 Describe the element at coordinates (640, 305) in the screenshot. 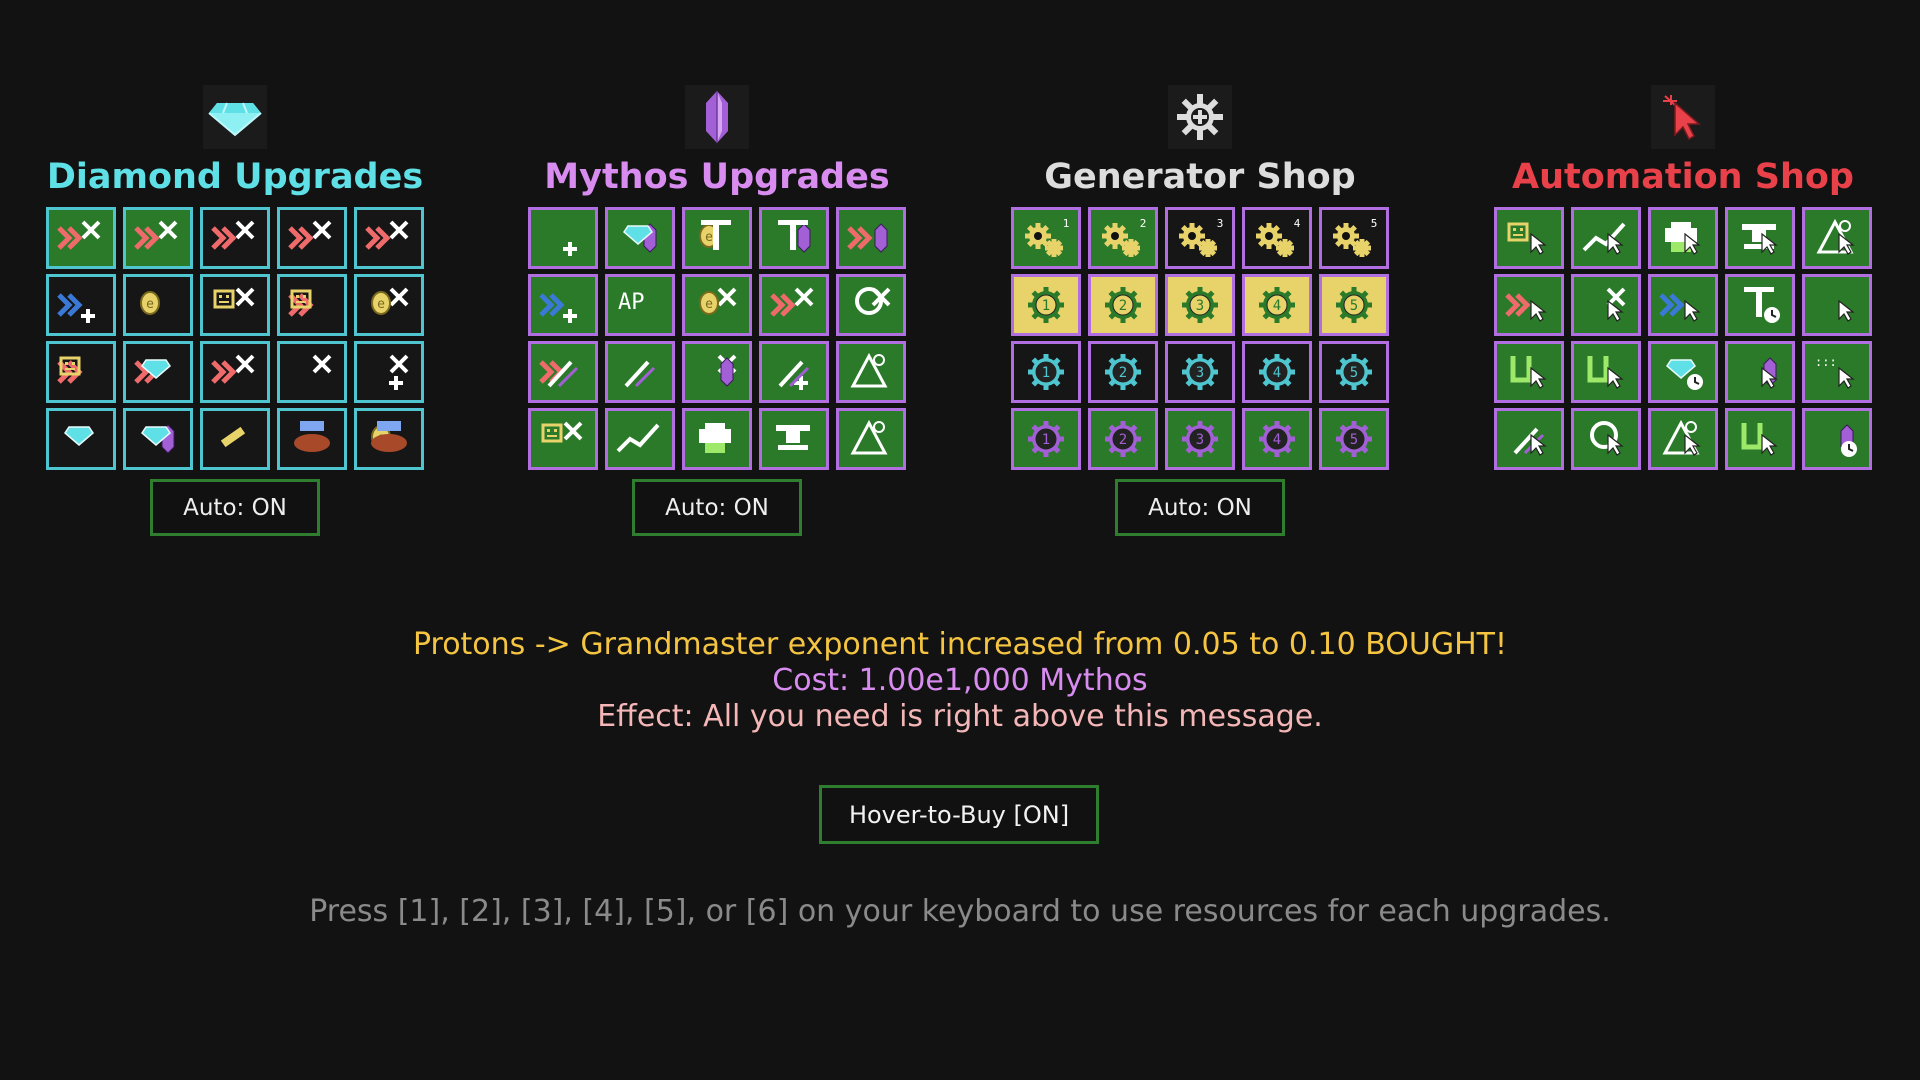

I see `mythos-upgrade-7: AP` at that location.